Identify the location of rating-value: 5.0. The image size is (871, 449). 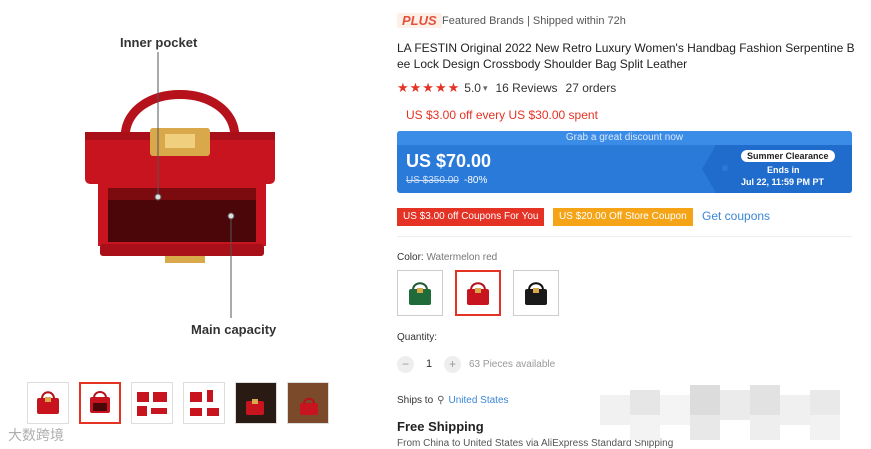
(472, 88).